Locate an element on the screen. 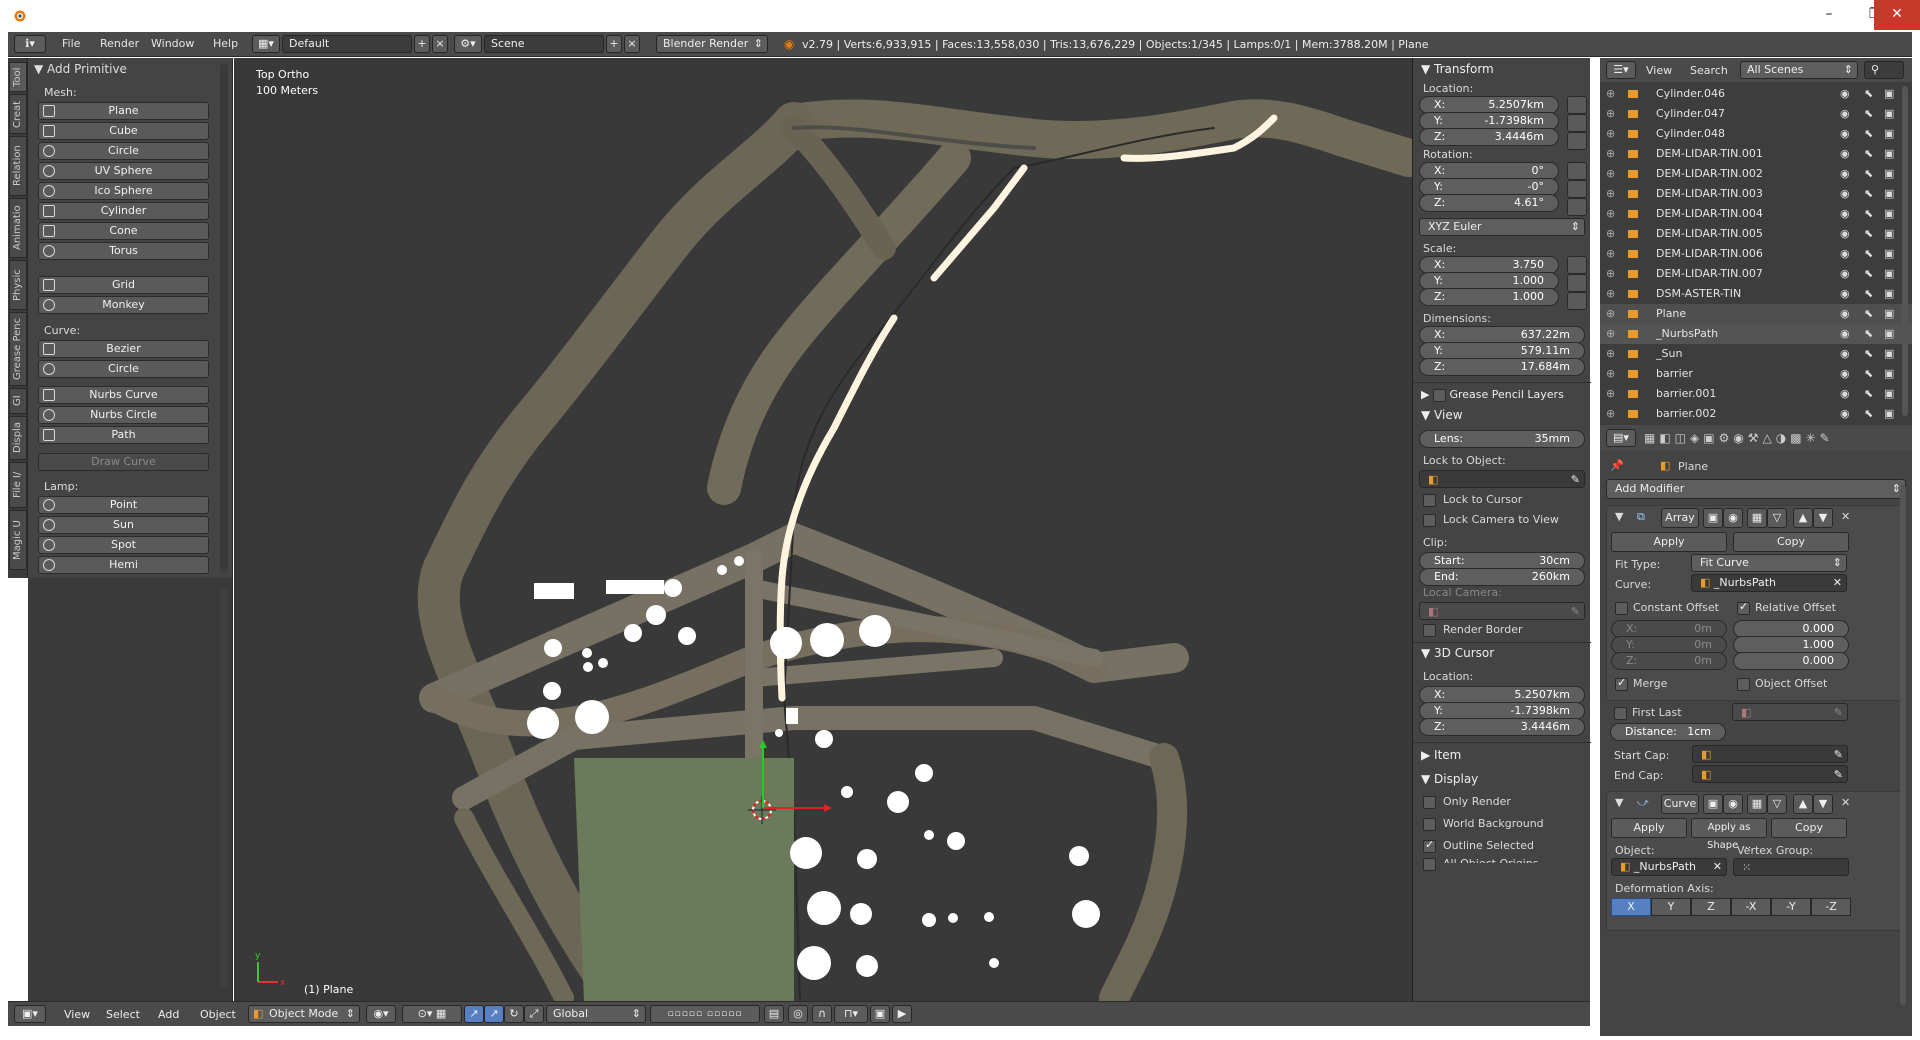 The image size is (1920, 1040). render-border-checkbox is located at coordinates (1429, 630).